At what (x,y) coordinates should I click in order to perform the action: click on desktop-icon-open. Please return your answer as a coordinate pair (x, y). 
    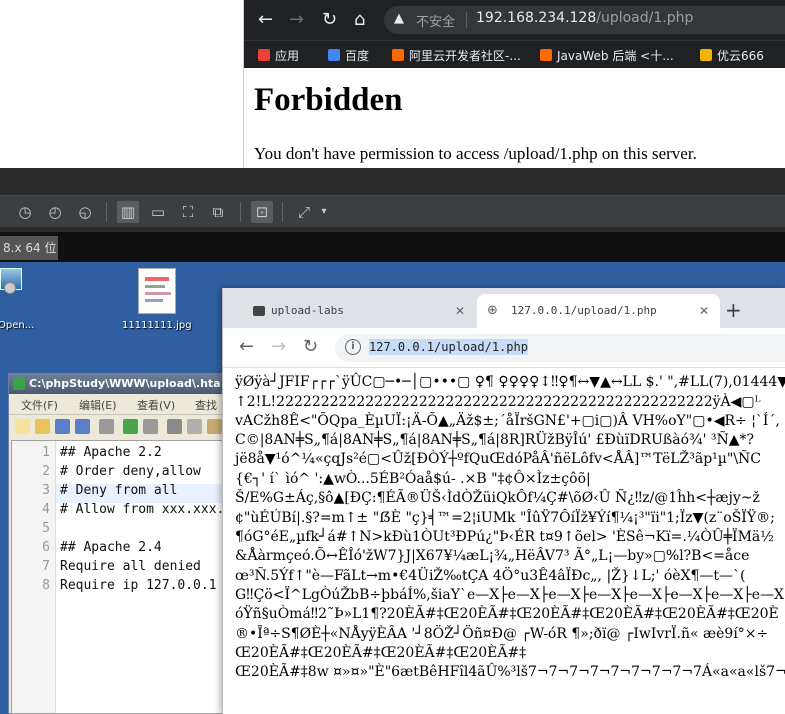
    Looking at the image, I should click on (12, 285).